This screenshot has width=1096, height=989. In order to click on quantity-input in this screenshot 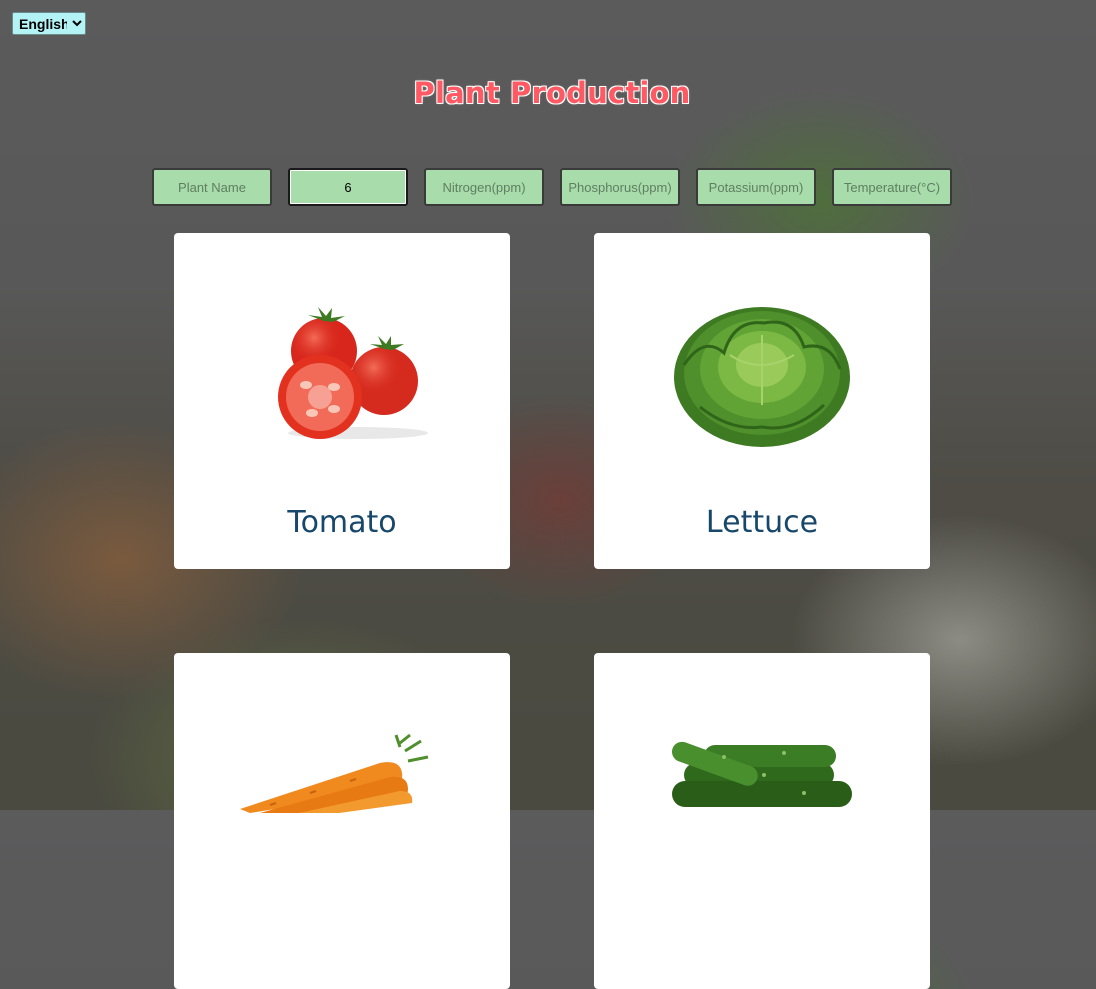, I will do `click(348, 187)`.